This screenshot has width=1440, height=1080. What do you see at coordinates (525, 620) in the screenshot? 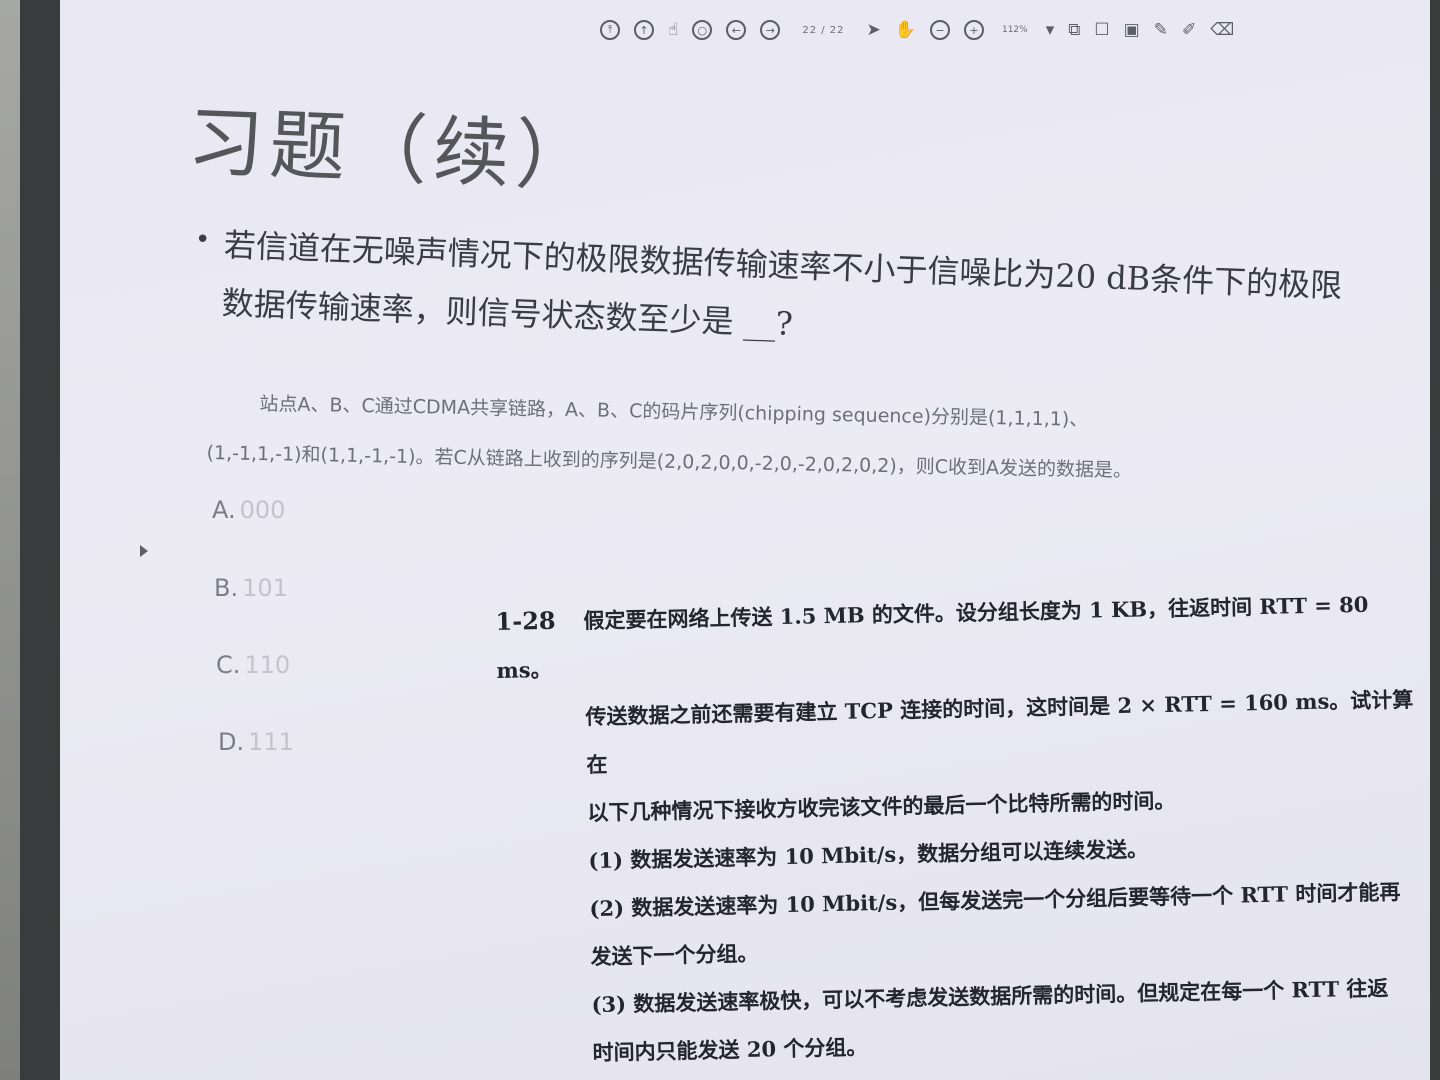
I see `problem-number: 1-28` at bounding box center [525, 620].